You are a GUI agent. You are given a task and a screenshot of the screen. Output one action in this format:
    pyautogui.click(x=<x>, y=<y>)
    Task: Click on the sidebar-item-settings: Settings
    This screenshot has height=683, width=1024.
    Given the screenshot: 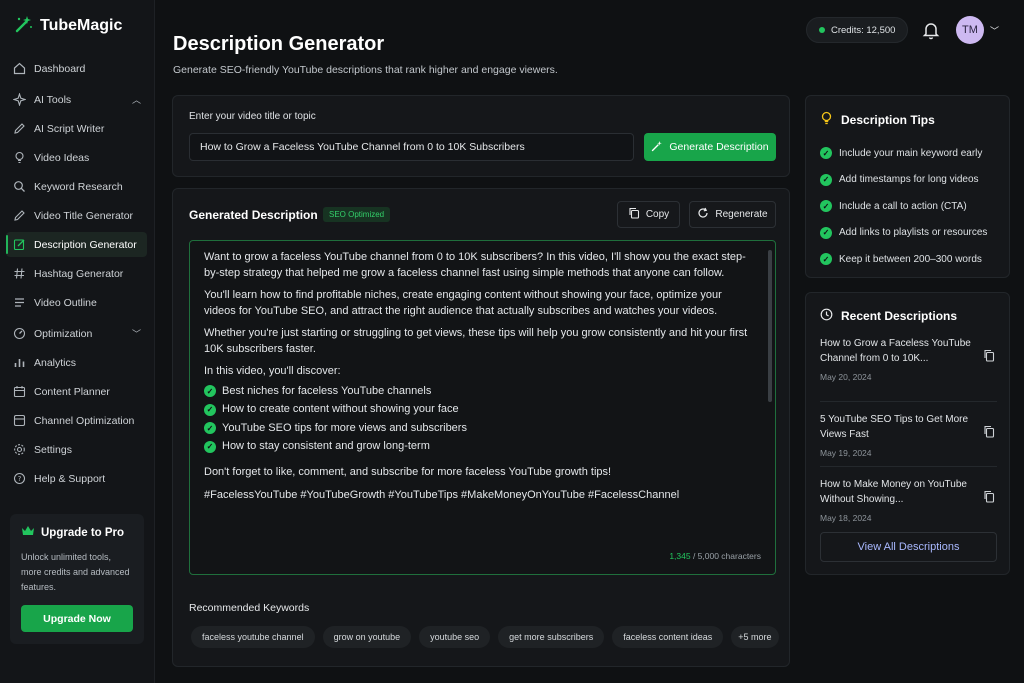 What is the action you would take?
    pyautogui.click(x=76, y=449)
    